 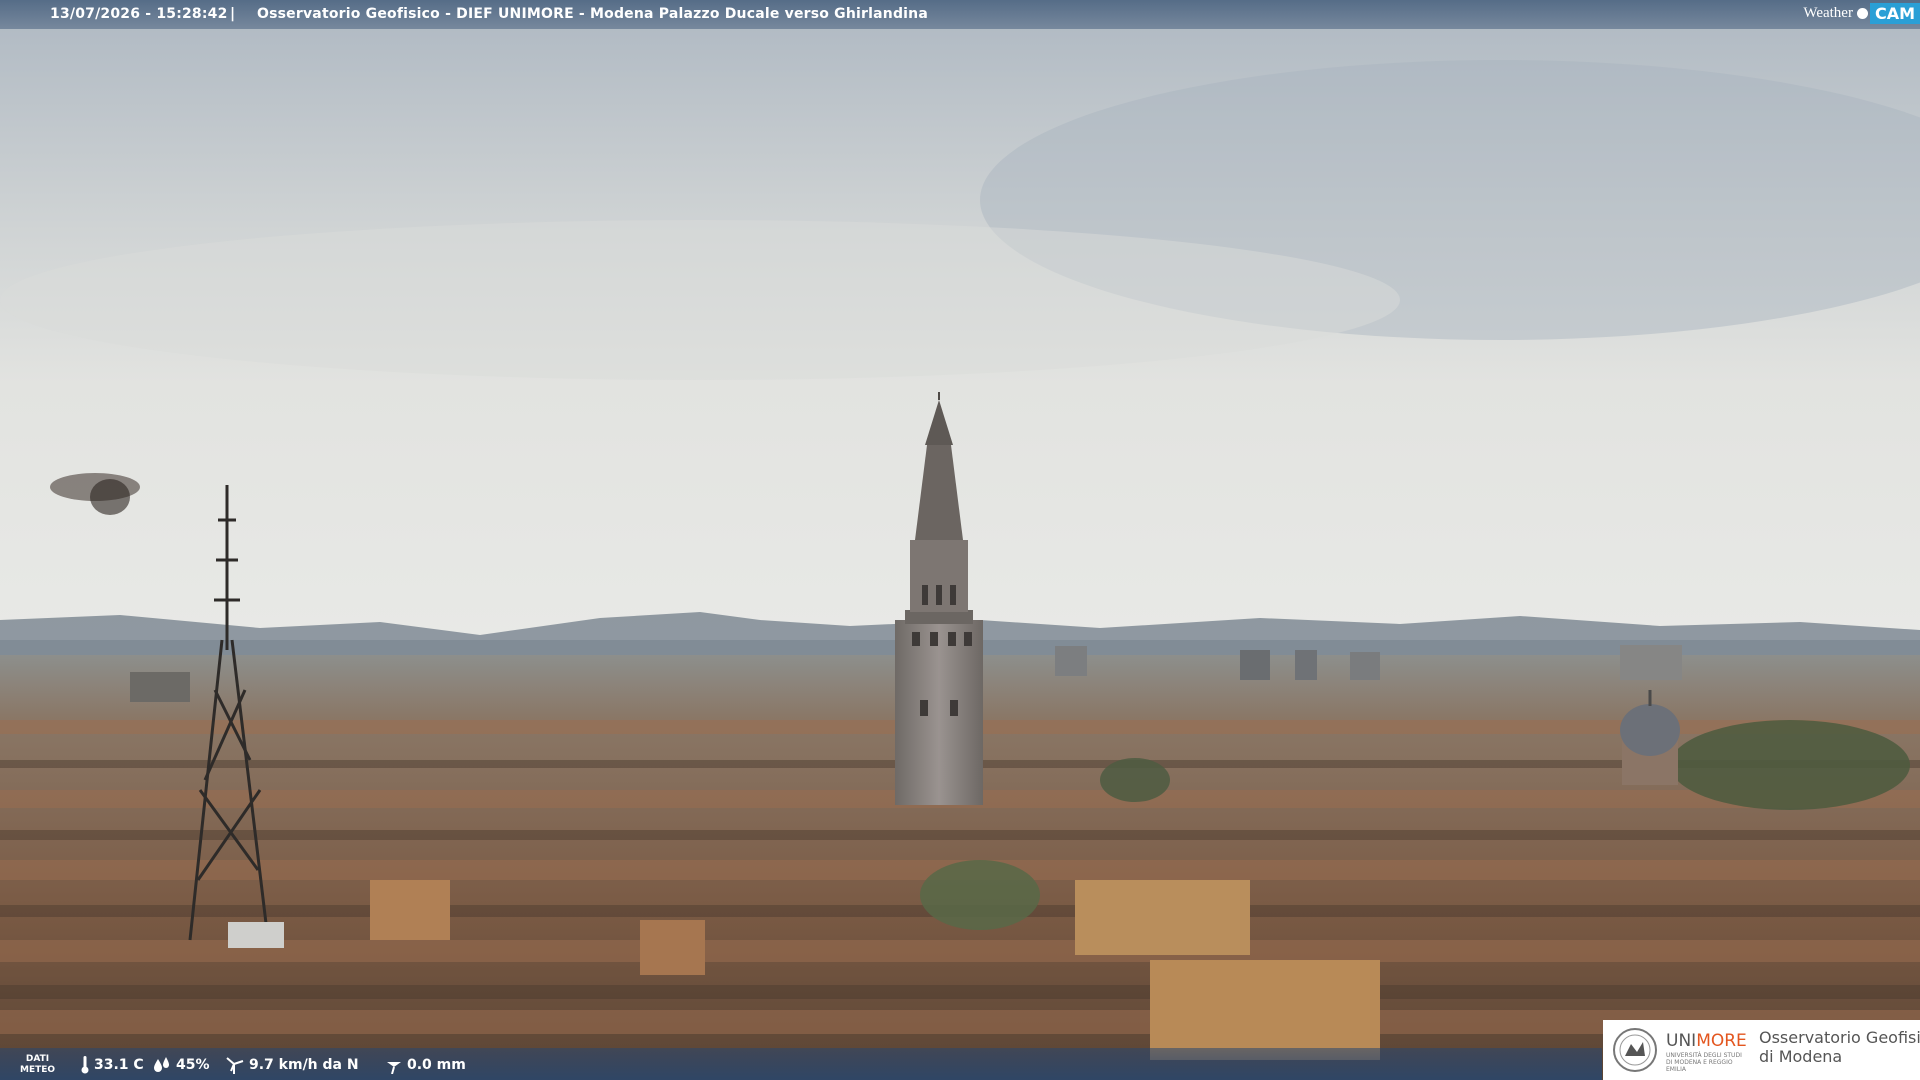 What do you see at coordinates (700, 300) in the screenshot?
I see `cloud-streak` at bounding box center [700, 300].